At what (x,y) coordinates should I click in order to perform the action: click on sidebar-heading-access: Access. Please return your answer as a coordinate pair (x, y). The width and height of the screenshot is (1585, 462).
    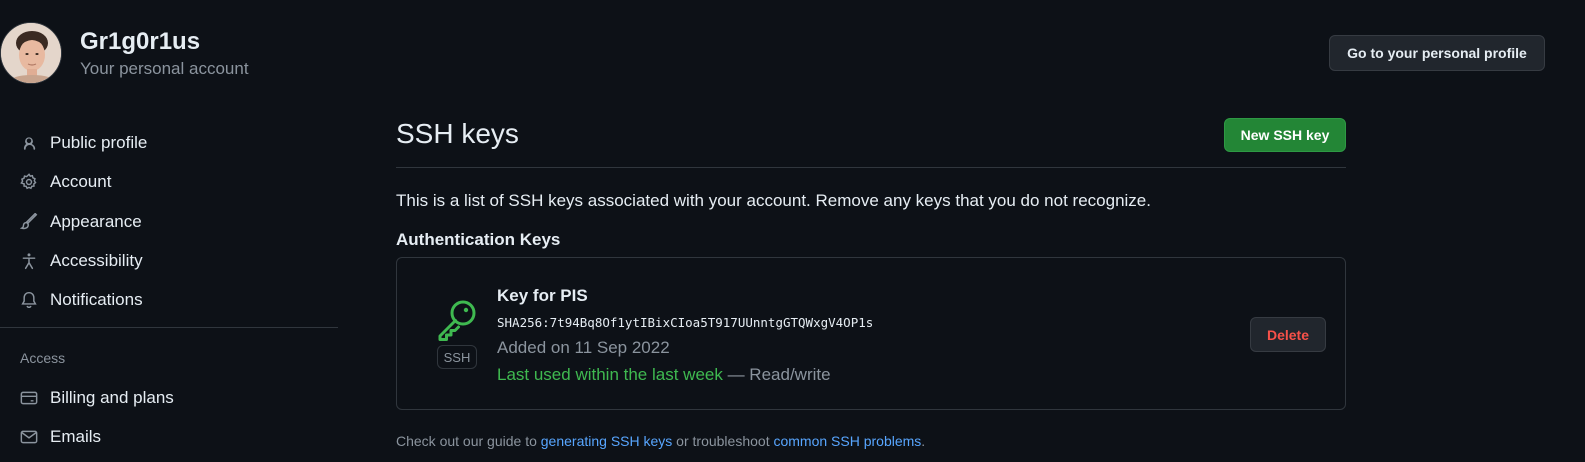
    Looking at the image, I should click on (43, 358).